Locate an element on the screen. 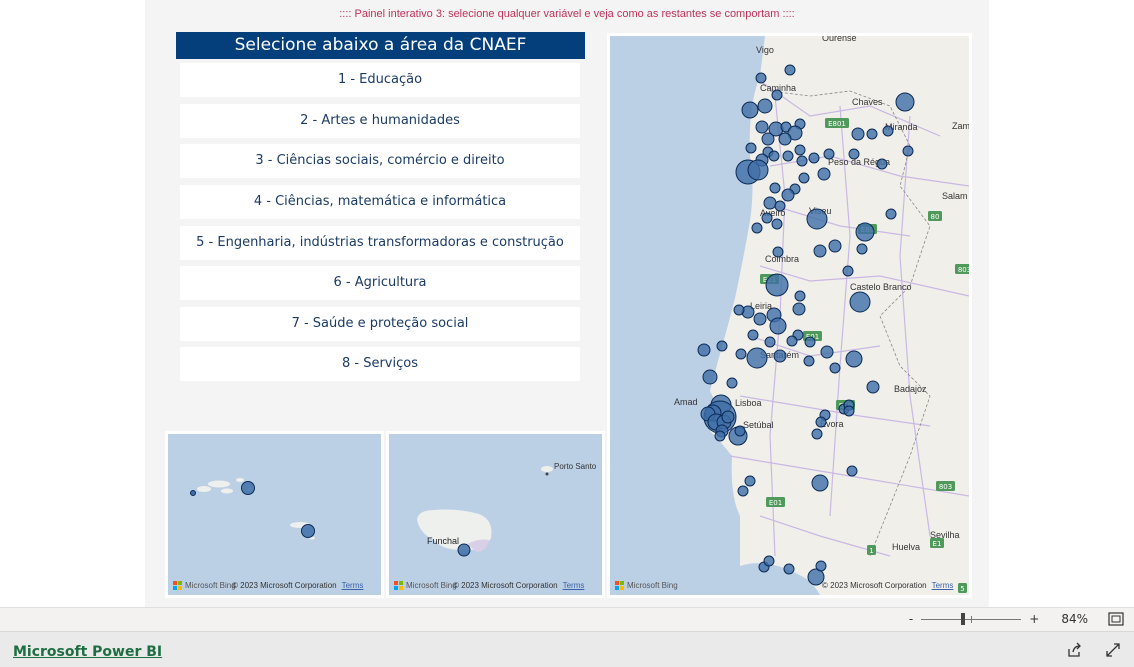  zoom-slider-thumb is located at coordinates (963, 619).